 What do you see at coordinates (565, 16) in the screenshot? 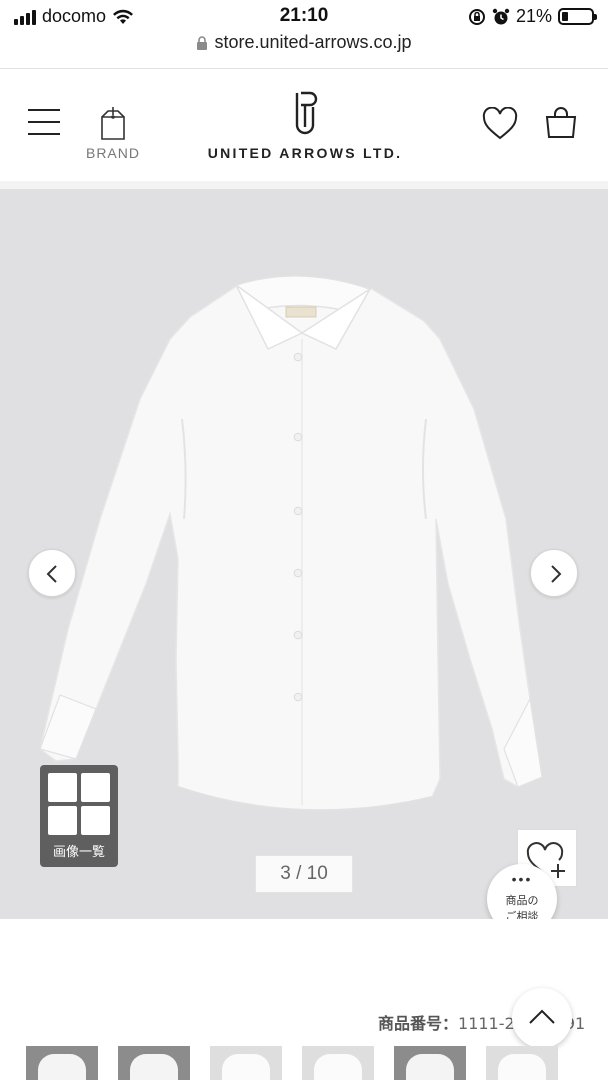
I see `battery-level` at bounding box center [565, 16].